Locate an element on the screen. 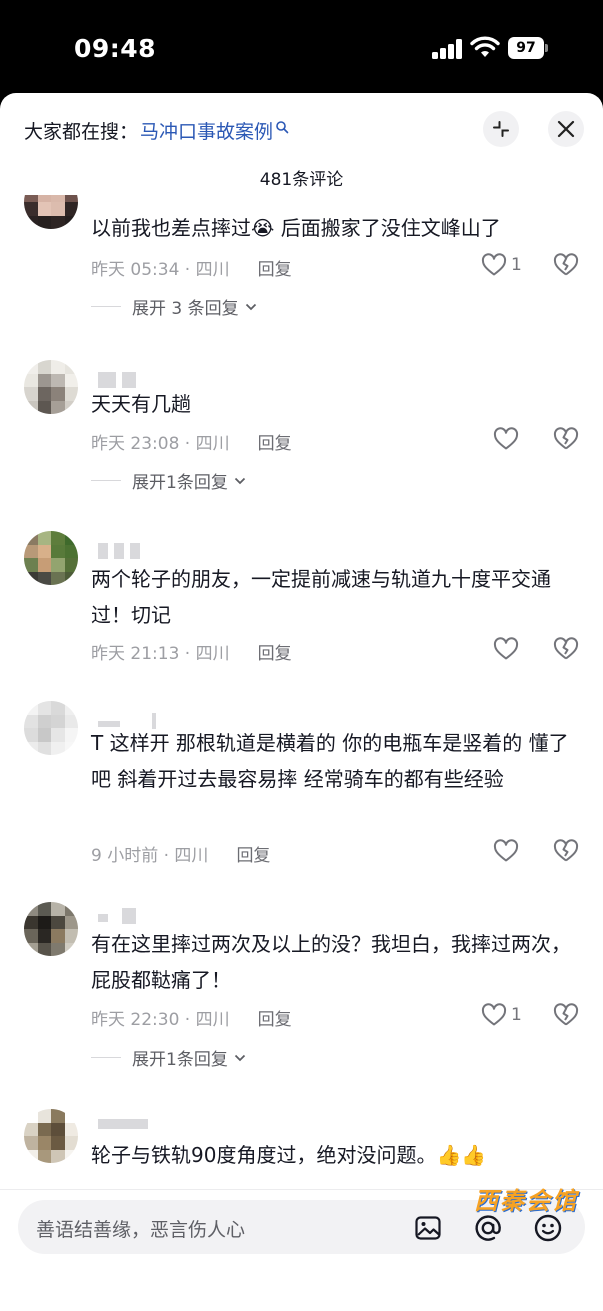  emoji-icon is located at coordinates (548, 1228).